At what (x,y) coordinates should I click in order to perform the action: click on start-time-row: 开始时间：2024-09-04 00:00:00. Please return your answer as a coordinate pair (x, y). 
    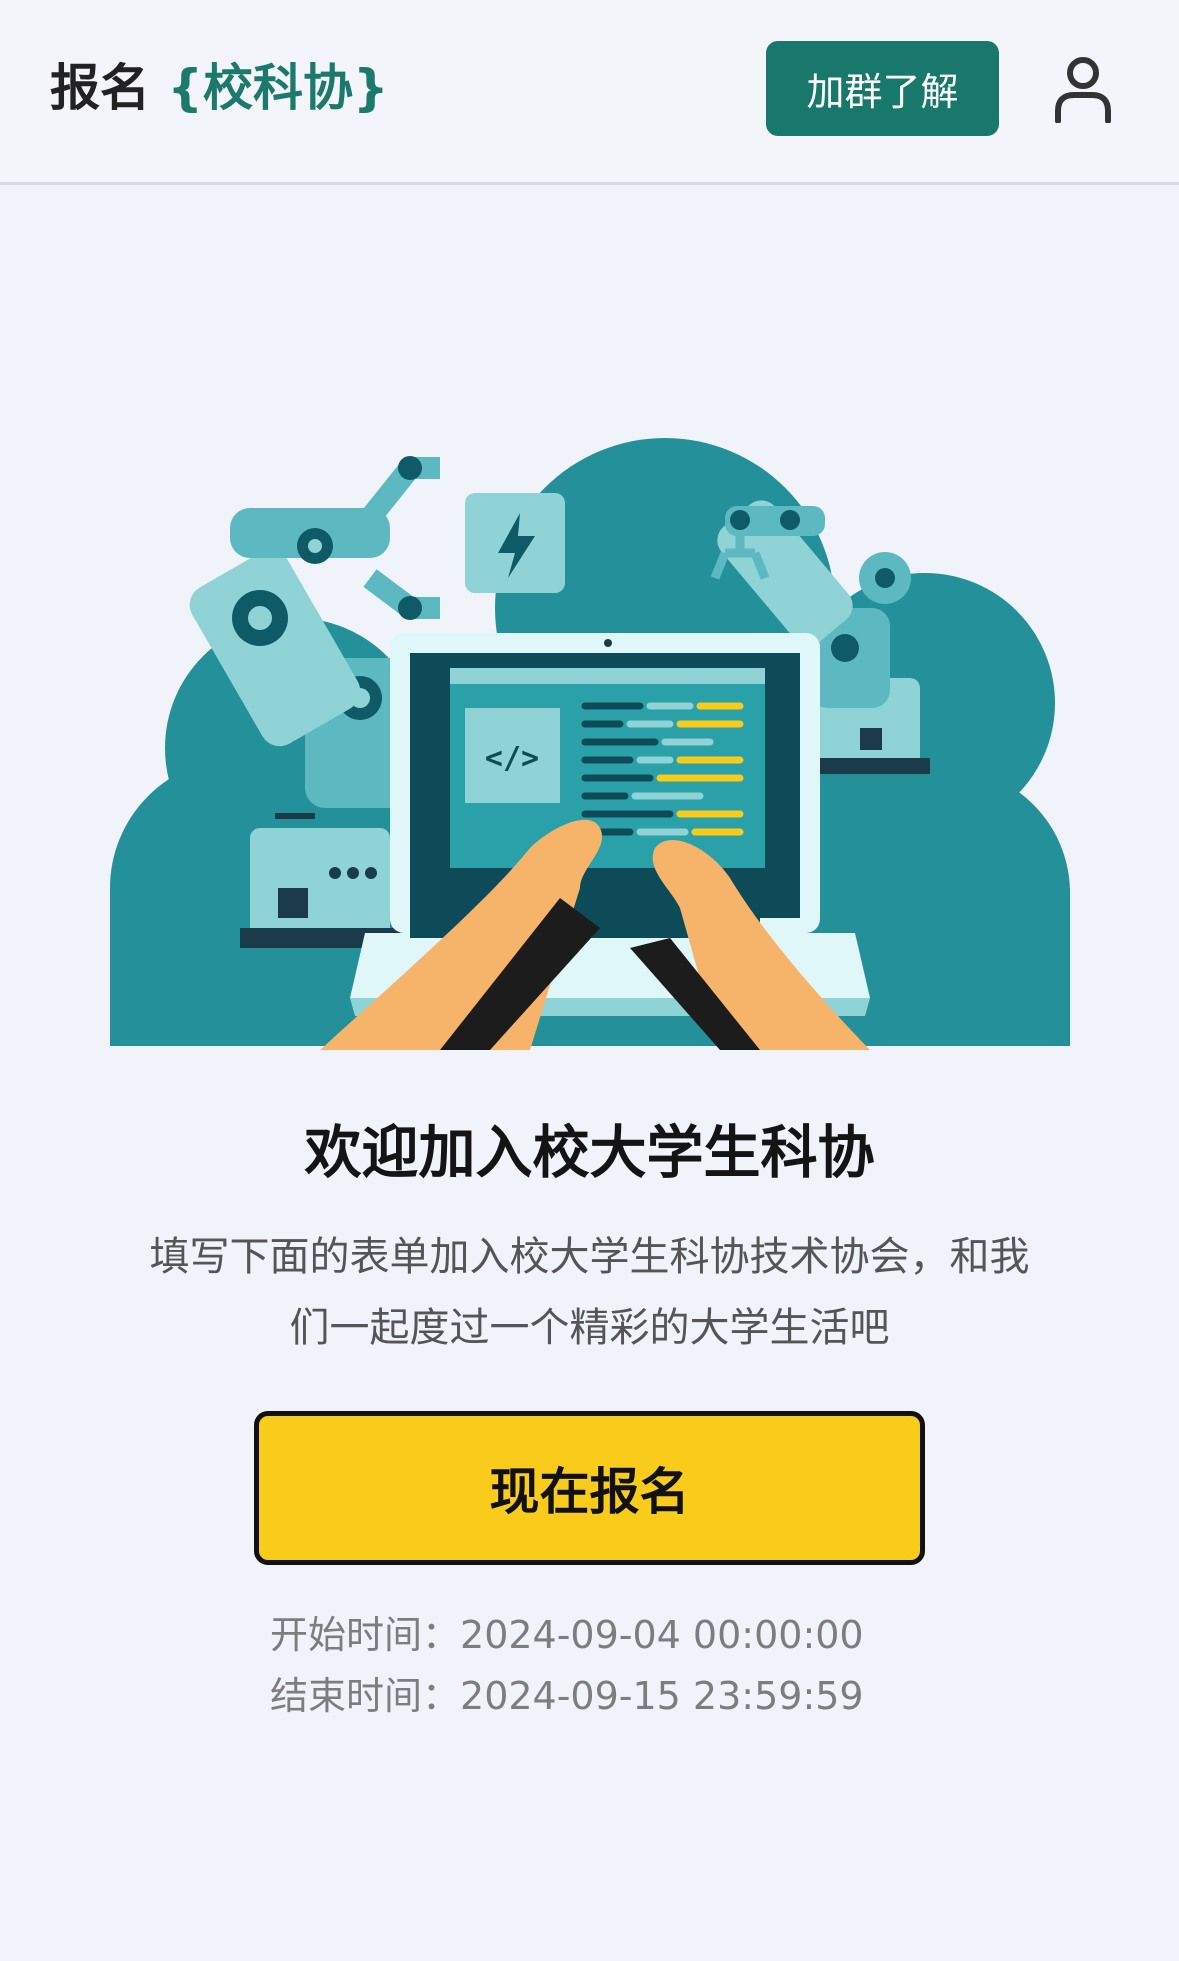
    Looking at the image, I should click on (567, 1635).